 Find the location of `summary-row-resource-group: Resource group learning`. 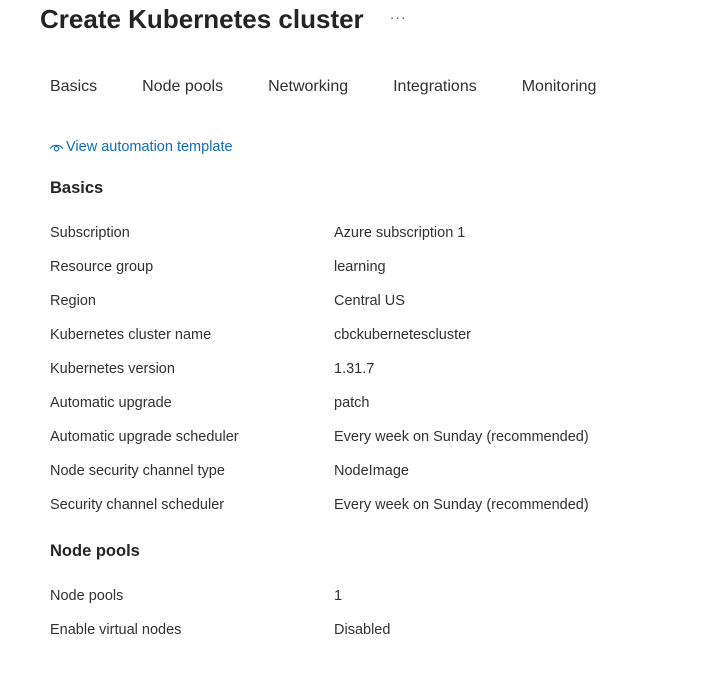

summary-row-resource-group: Resource group learning is located at coordinates (375, 269).